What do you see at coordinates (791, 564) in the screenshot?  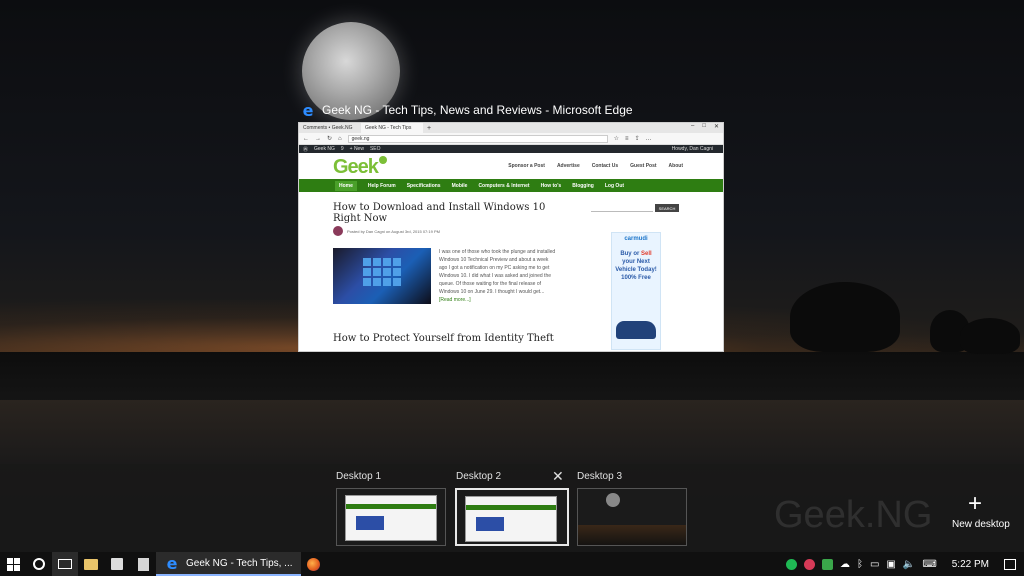 I see `spotify-icon` at bounding box center [791, 564].